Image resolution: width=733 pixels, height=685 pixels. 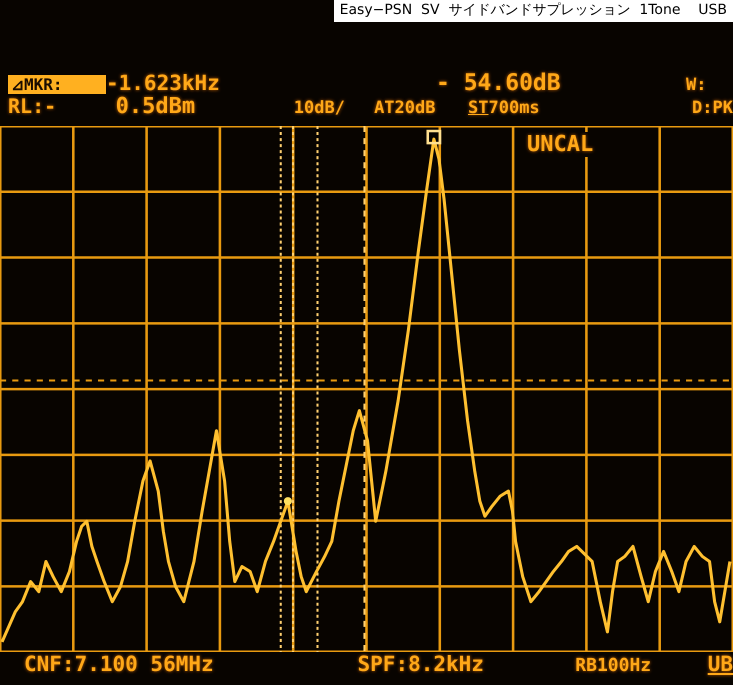 I want to click on marker-frequency: -1.623kHz, so click(x=163, y=83).